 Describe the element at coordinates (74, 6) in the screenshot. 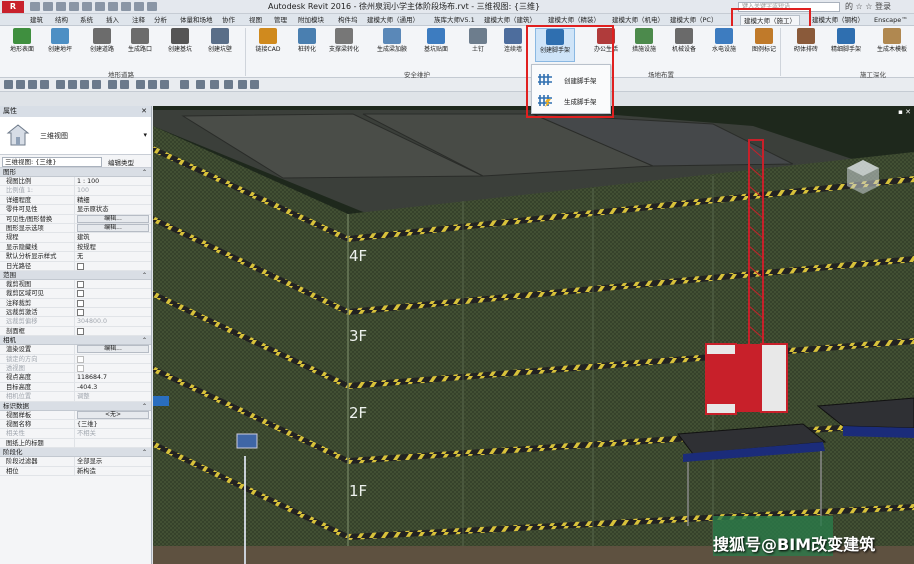

I see `redo-icon` at that location.